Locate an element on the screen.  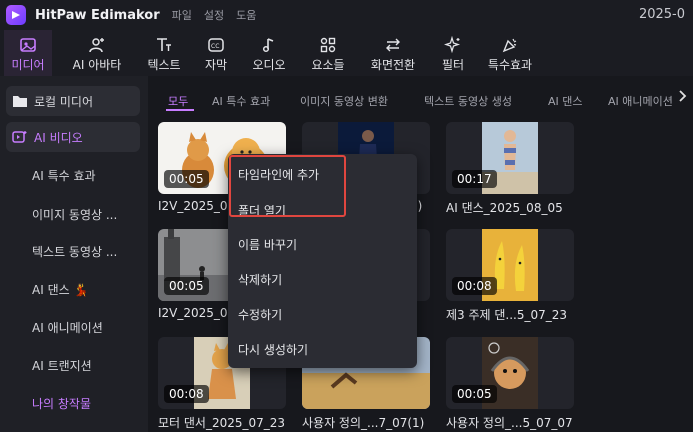
sparkle-icon is located at coordinates (453, 45).